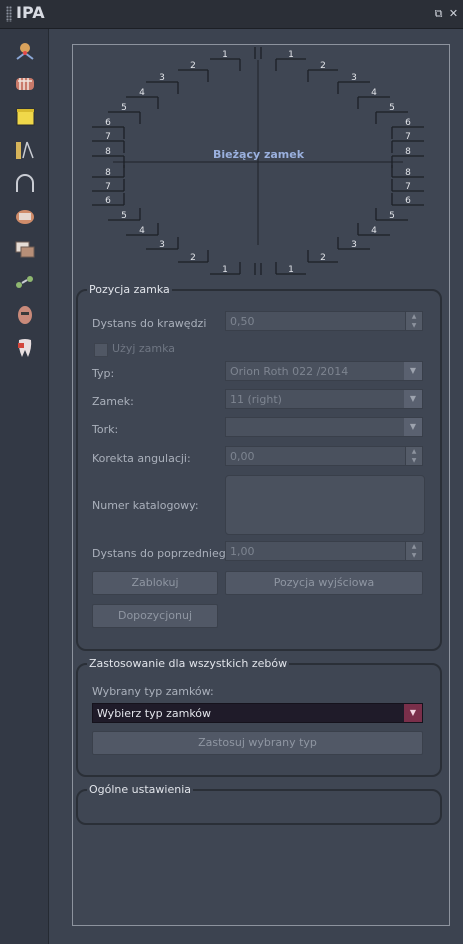 The image size is (463, 944). What do you see at coordinates (25, 216) in the screenshot?
I see `bracket-tool-icon` at bounding box center [25, 216].